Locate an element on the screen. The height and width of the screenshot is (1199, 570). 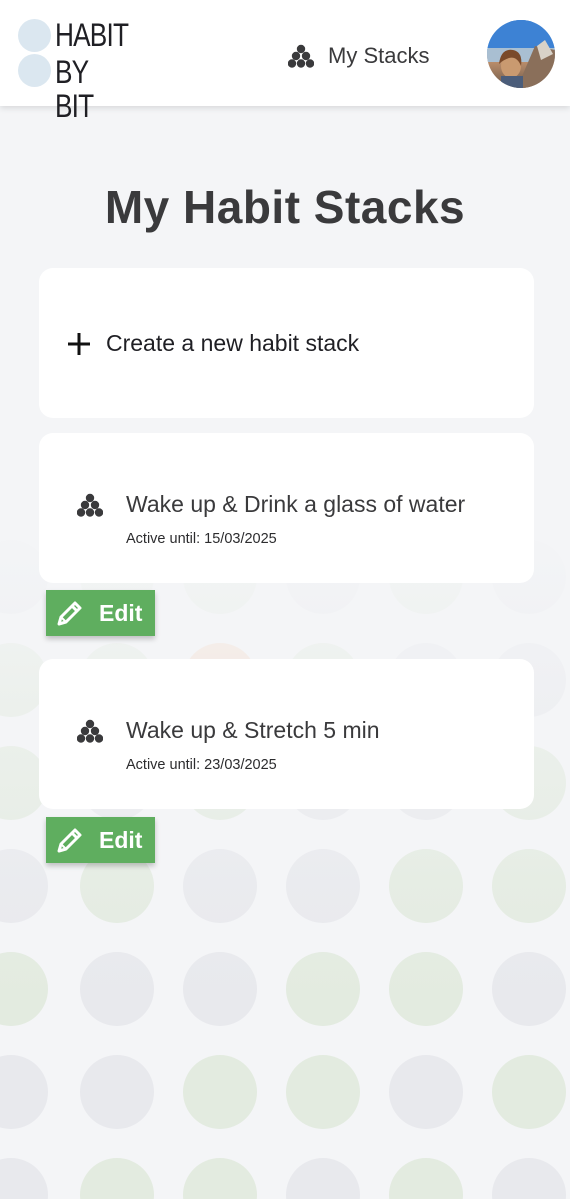
app-header: HABIT BY BIT My Stacks is located at coordinates (285, 61).